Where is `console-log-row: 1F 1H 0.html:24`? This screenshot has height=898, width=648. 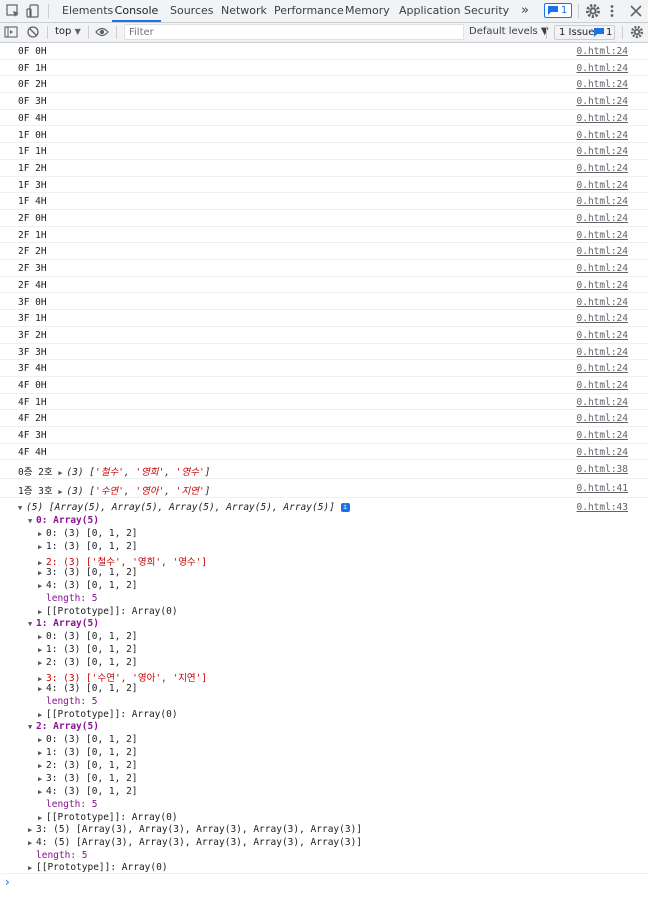
console-log-row: 1F 1H 0.html:24 is located at coordinates (324, 151).